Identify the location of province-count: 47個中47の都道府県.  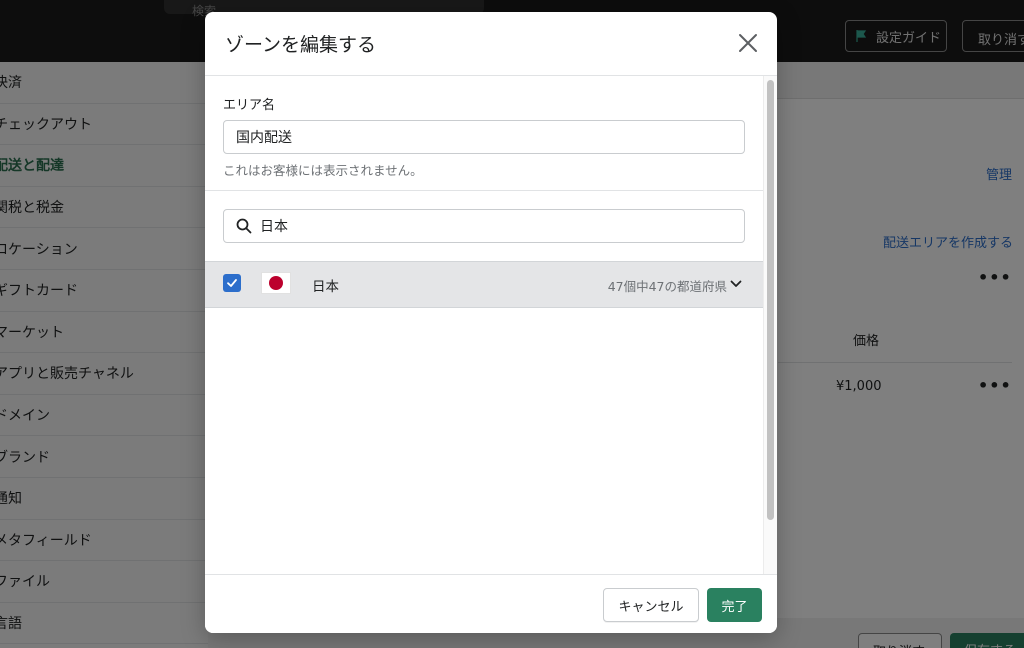
(667, 286).